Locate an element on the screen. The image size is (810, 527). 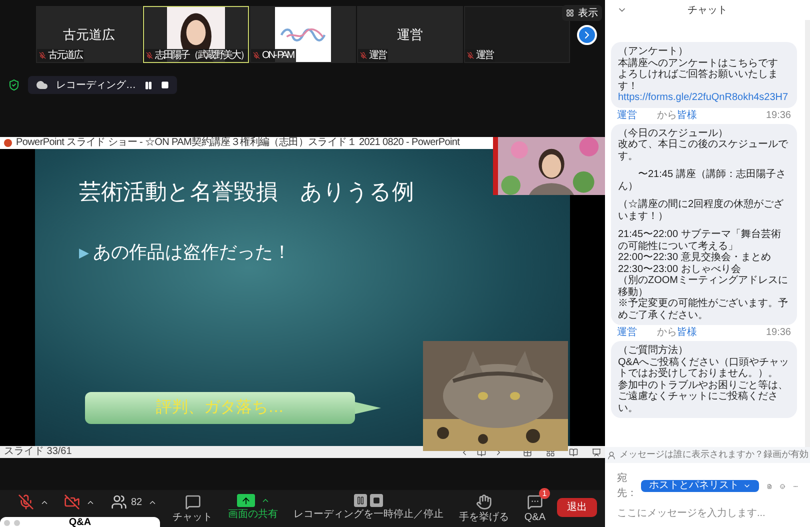
message-text: よろしければご回答お願いいたします！ is located at coordinates (698, 80).